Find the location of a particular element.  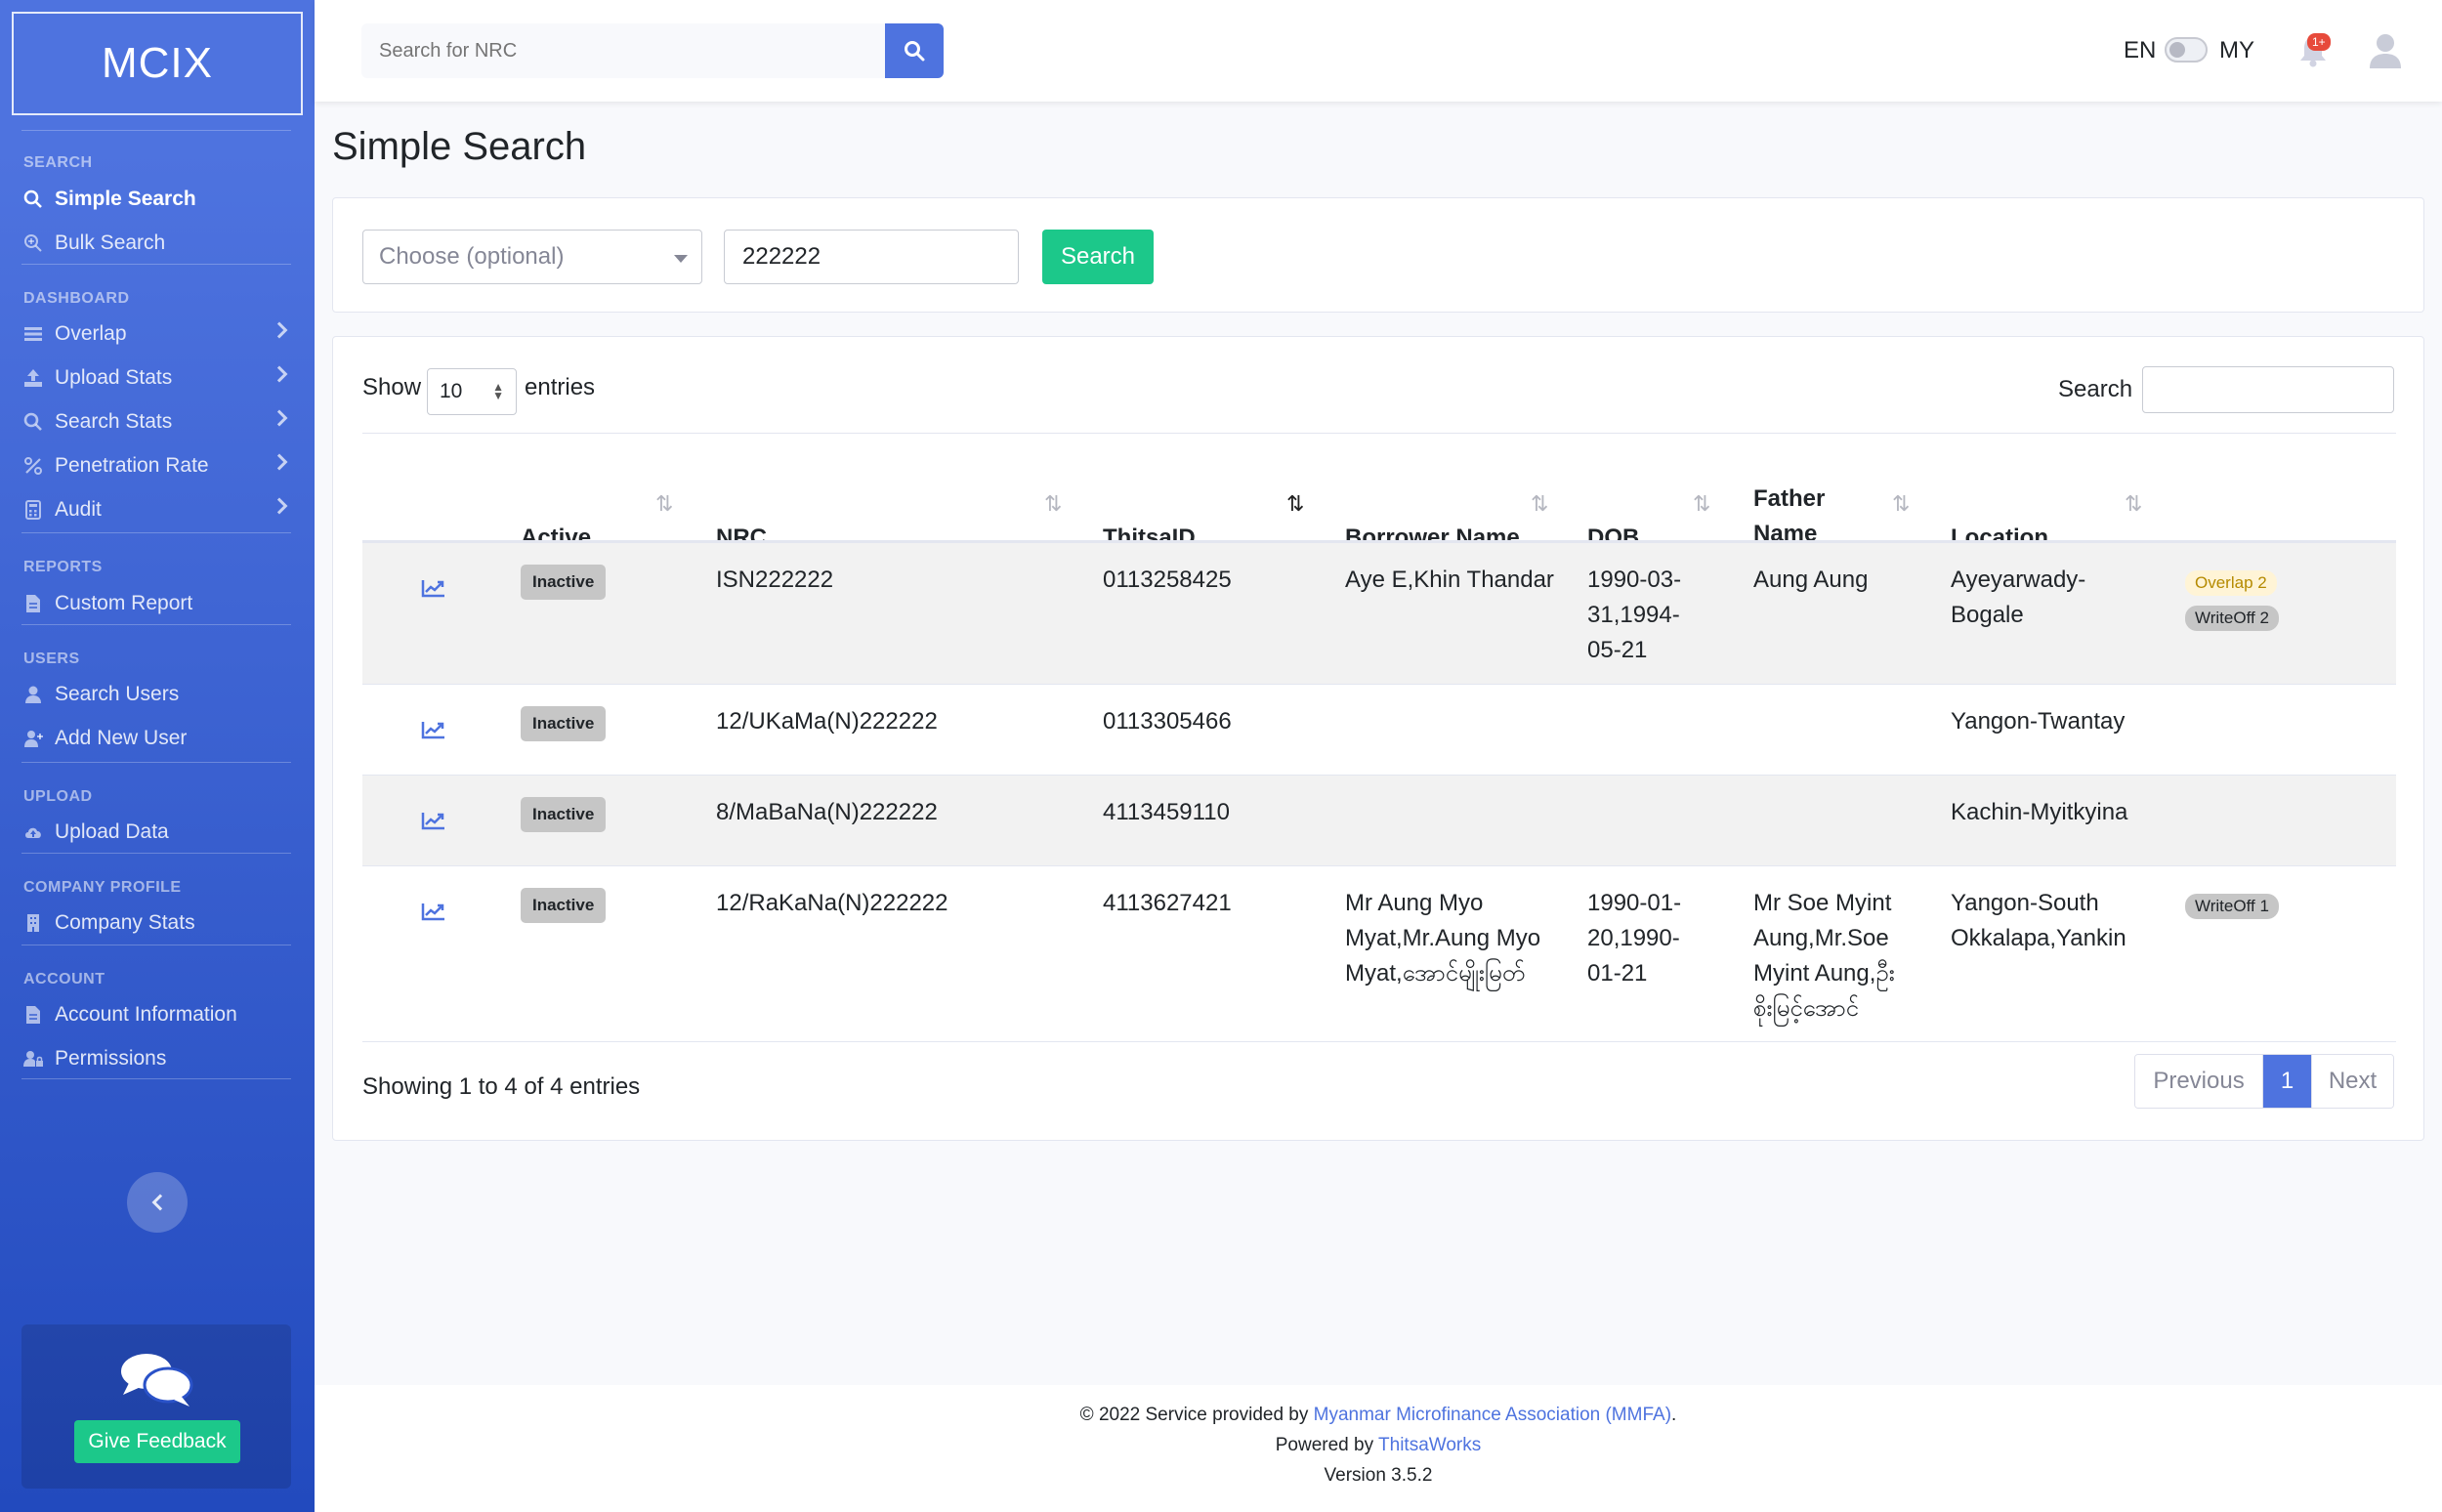

column-header-thitsaid: ThitsaID is located at coordinates (1149, 503).